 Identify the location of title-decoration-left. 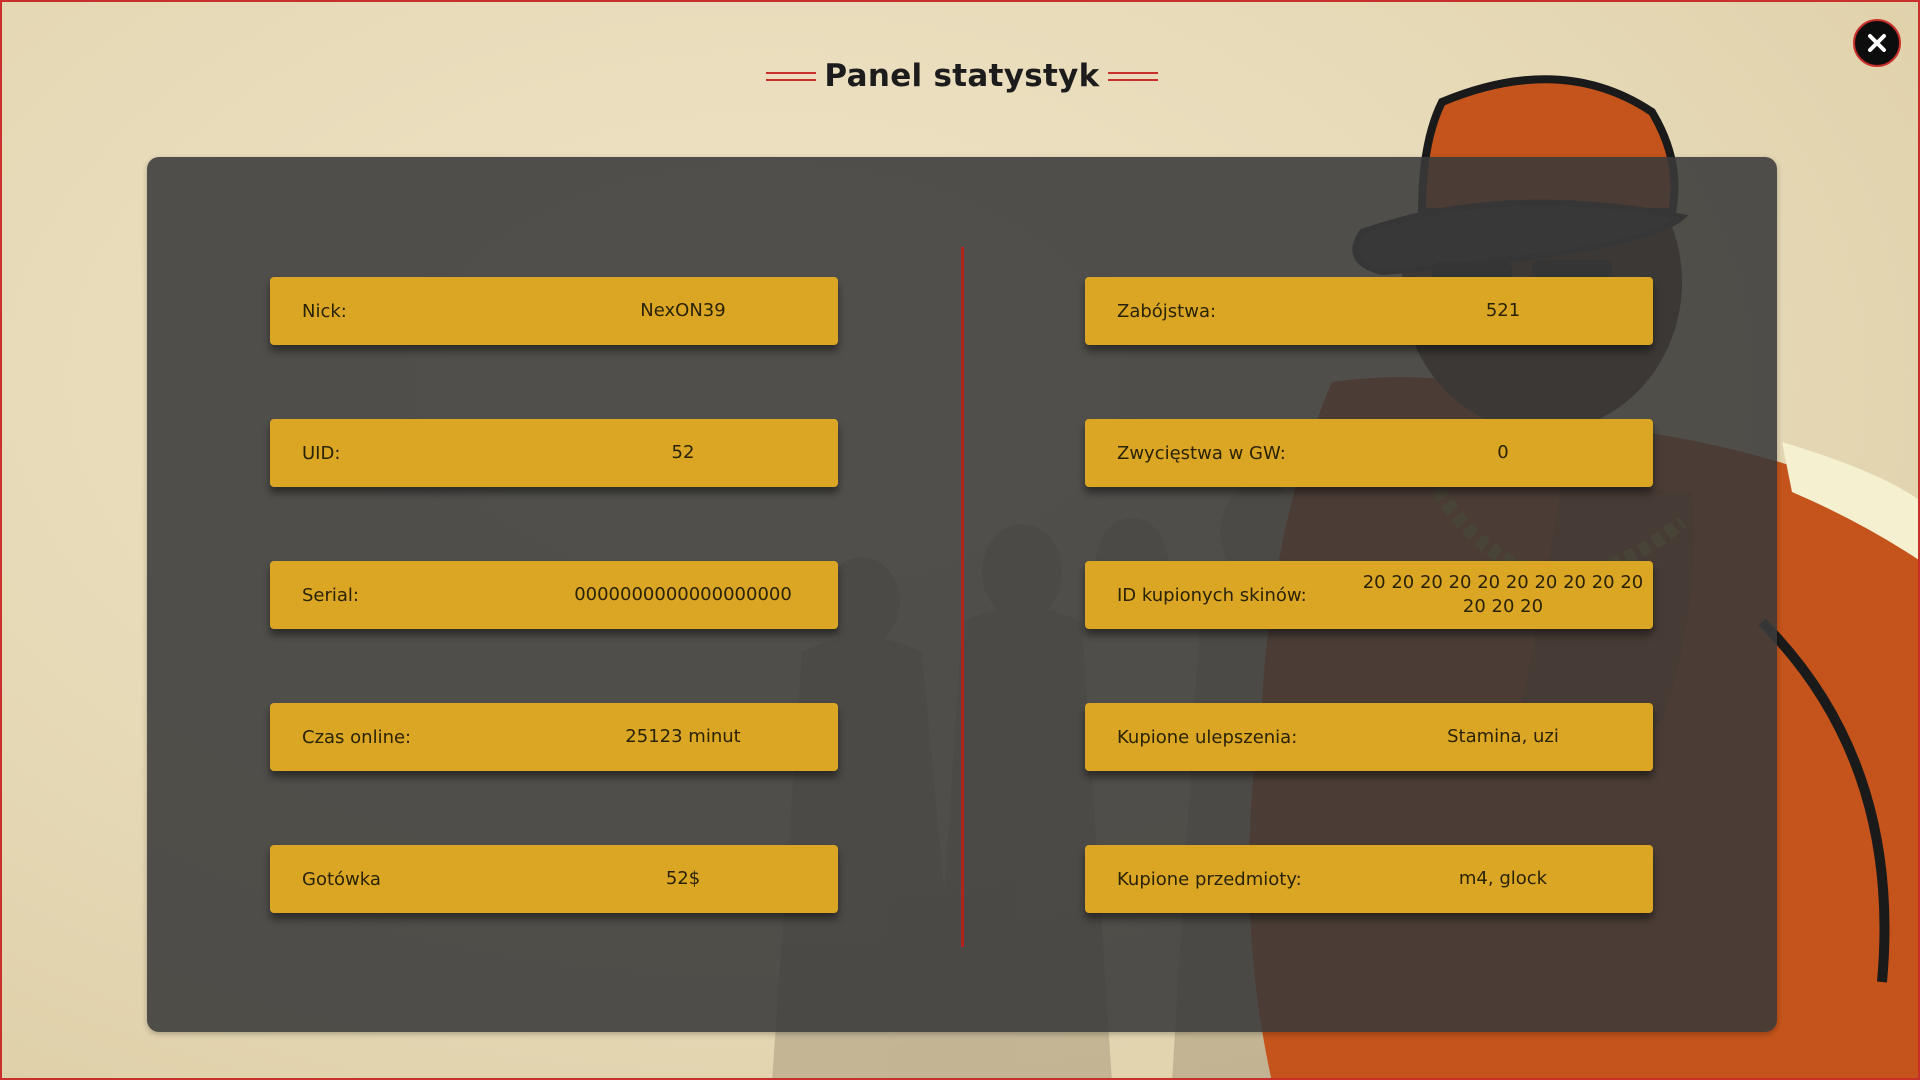
(791, 76).